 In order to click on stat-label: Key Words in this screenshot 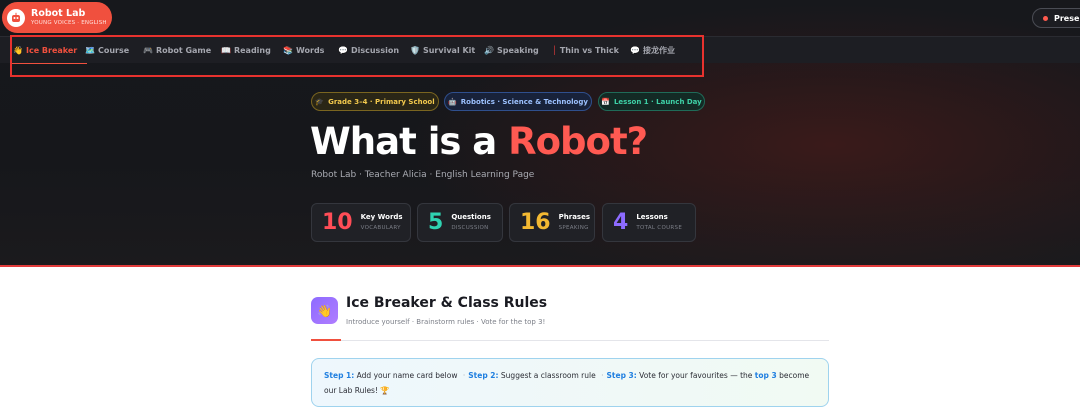, I will do `click(381, 216)`.